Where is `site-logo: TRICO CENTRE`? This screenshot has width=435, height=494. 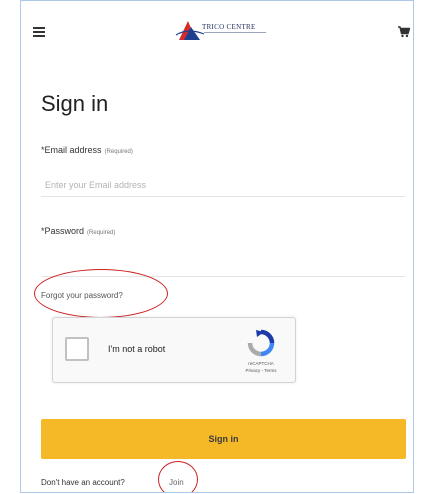
site-logo: TRICO CENTRE is located at coordinates (225, 30).